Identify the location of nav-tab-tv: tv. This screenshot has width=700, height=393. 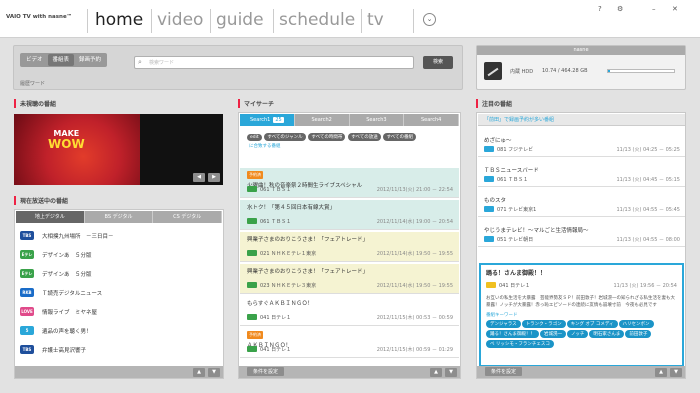
(375, 20).